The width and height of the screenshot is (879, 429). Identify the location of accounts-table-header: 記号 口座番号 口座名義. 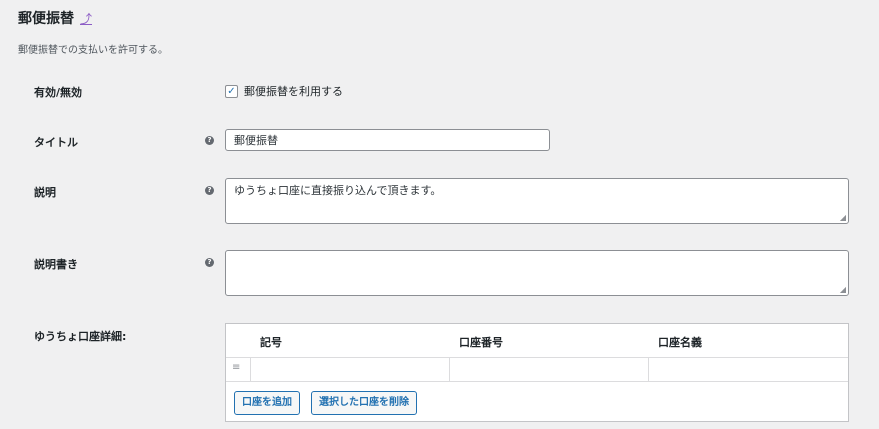
(537, 341).